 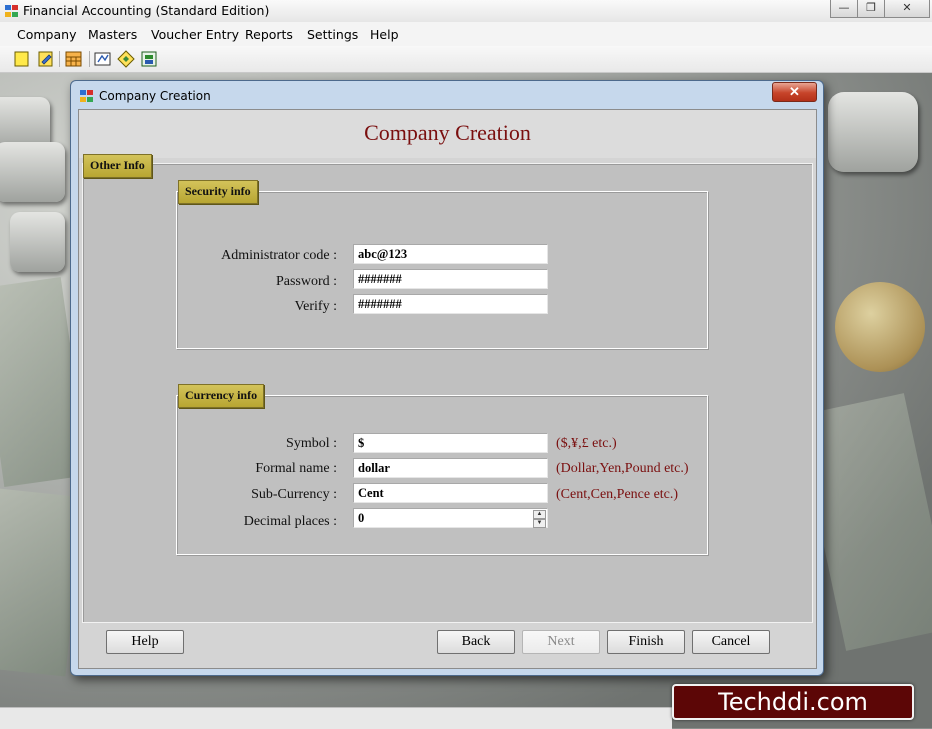 I want to click on security-info-label: Security info, so click(x=218, y=192).